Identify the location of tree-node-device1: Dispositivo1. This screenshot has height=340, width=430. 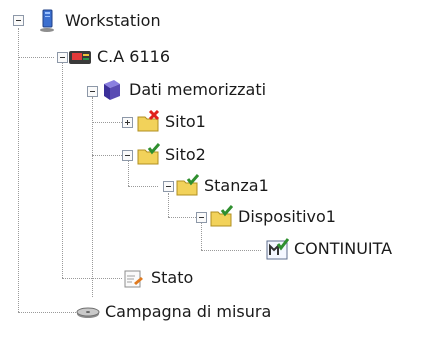
(272, 217).